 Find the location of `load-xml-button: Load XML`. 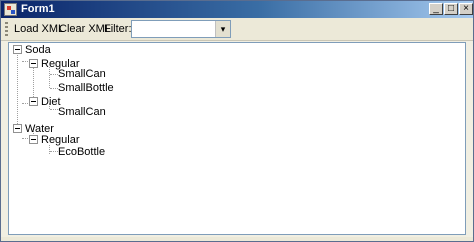

load-xml-button: Load XML is located at coordinates (39, 29).